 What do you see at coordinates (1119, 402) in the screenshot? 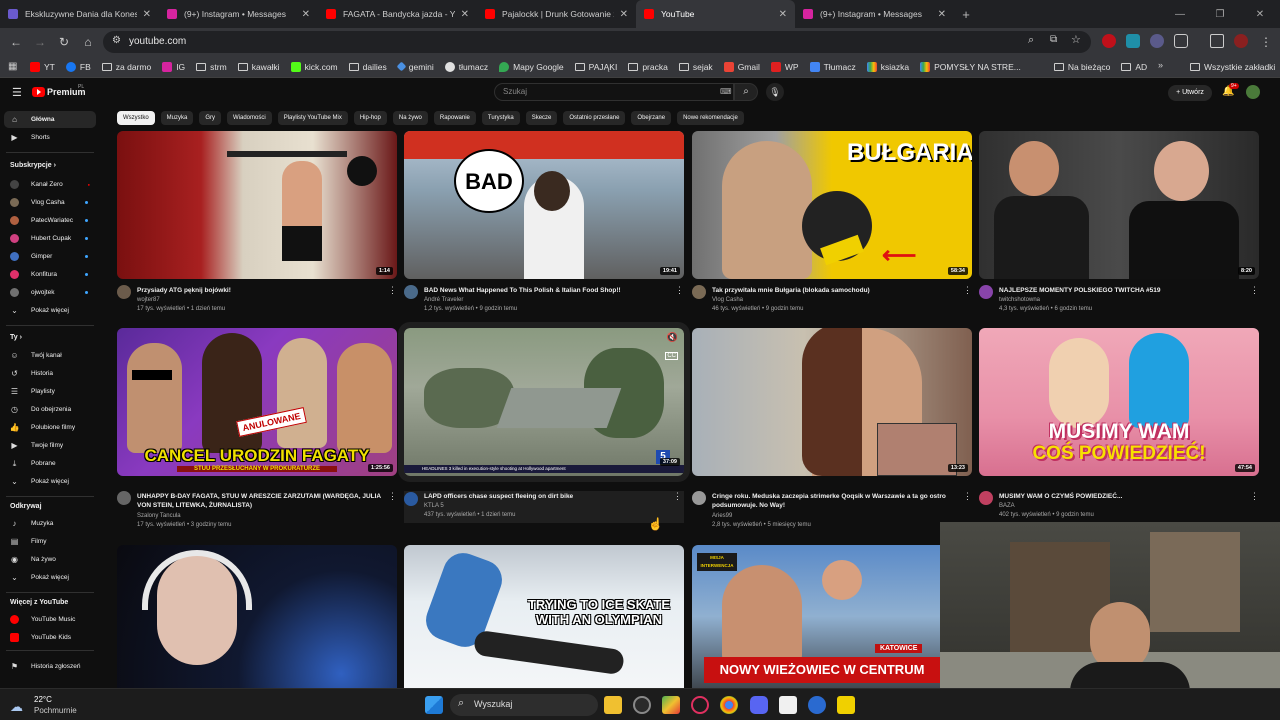
I see `video-thumbnail: MUSIMY WAM COŚ POWIEDZIEĆ! 47:54` at bounding box center [1119, 402].